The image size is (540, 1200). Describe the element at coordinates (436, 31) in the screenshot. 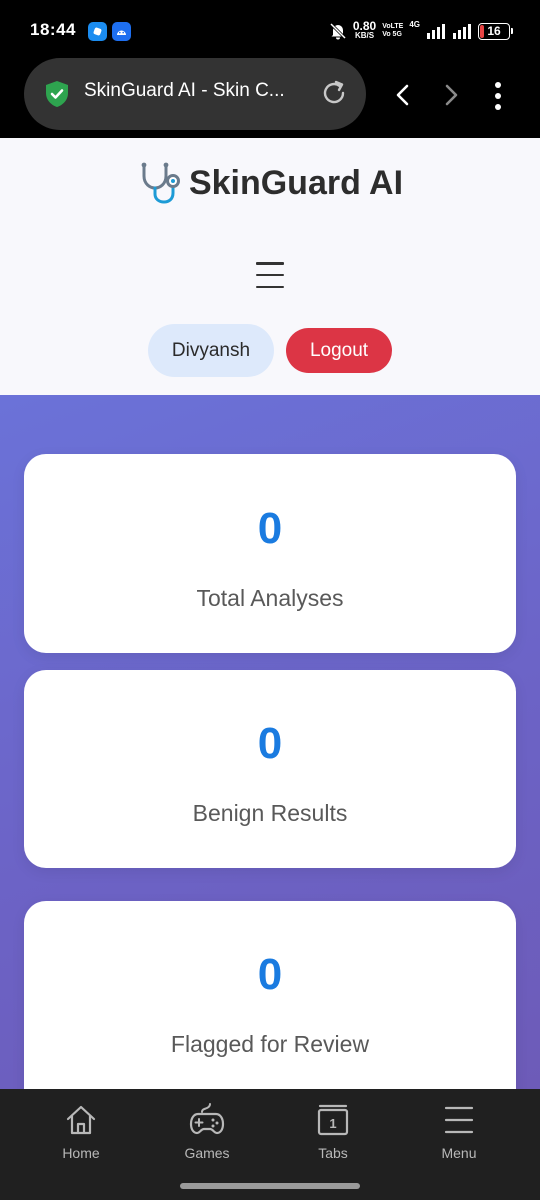

I see `signal-icon` at that location.